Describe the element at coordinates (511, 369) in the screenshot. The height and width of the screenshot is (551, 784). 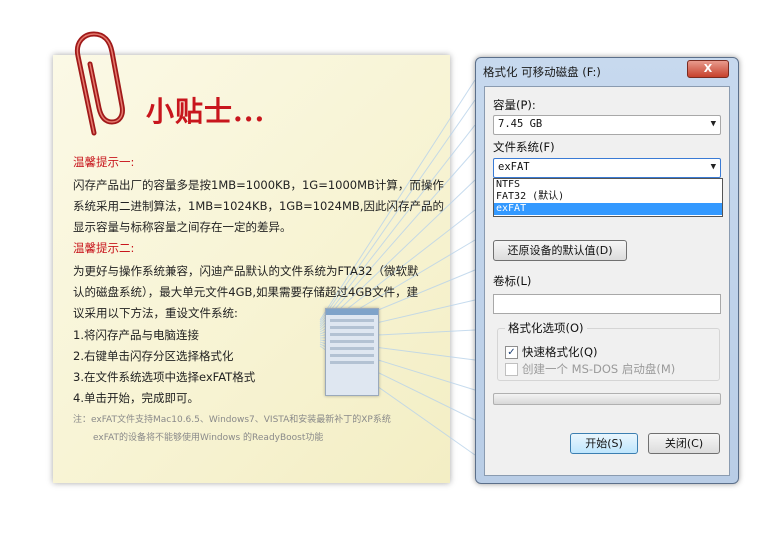
I see `msdos-disk-checkbox` at that location.